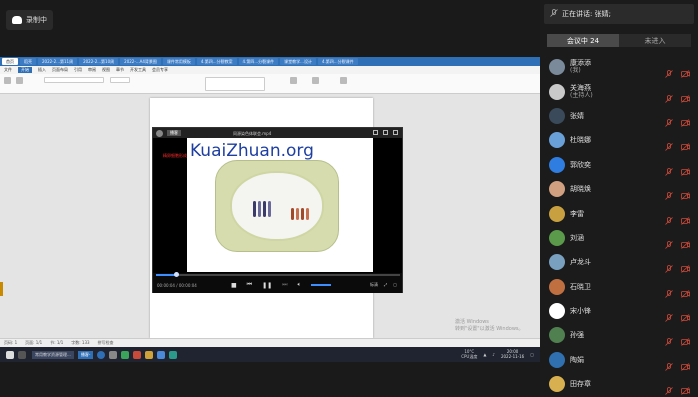 Image resolution: width=698 pixels, height=397 pixels. I want to click on paste-icon, so click(7, 80).